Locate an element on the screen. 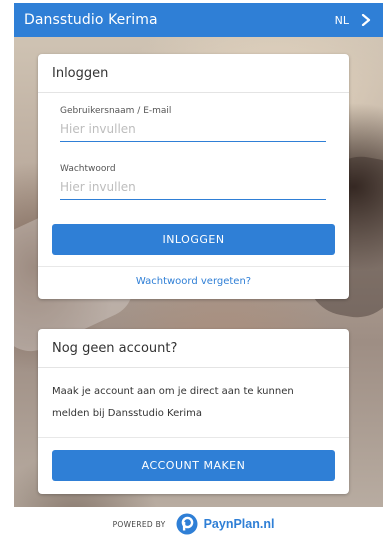  password-field-group: Wachtwoord is located at coordinates (193, 182).